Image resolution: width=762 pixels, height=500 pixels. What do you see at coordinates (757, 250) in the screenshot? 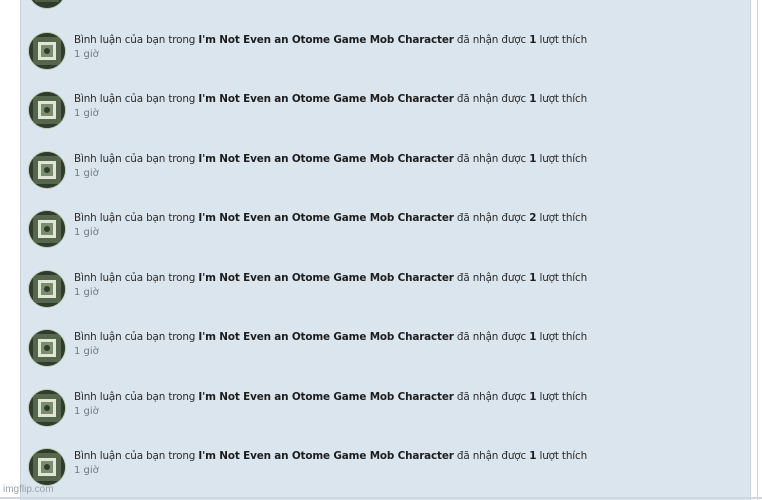
I see `right-divider` at bounding box center [757, 250].